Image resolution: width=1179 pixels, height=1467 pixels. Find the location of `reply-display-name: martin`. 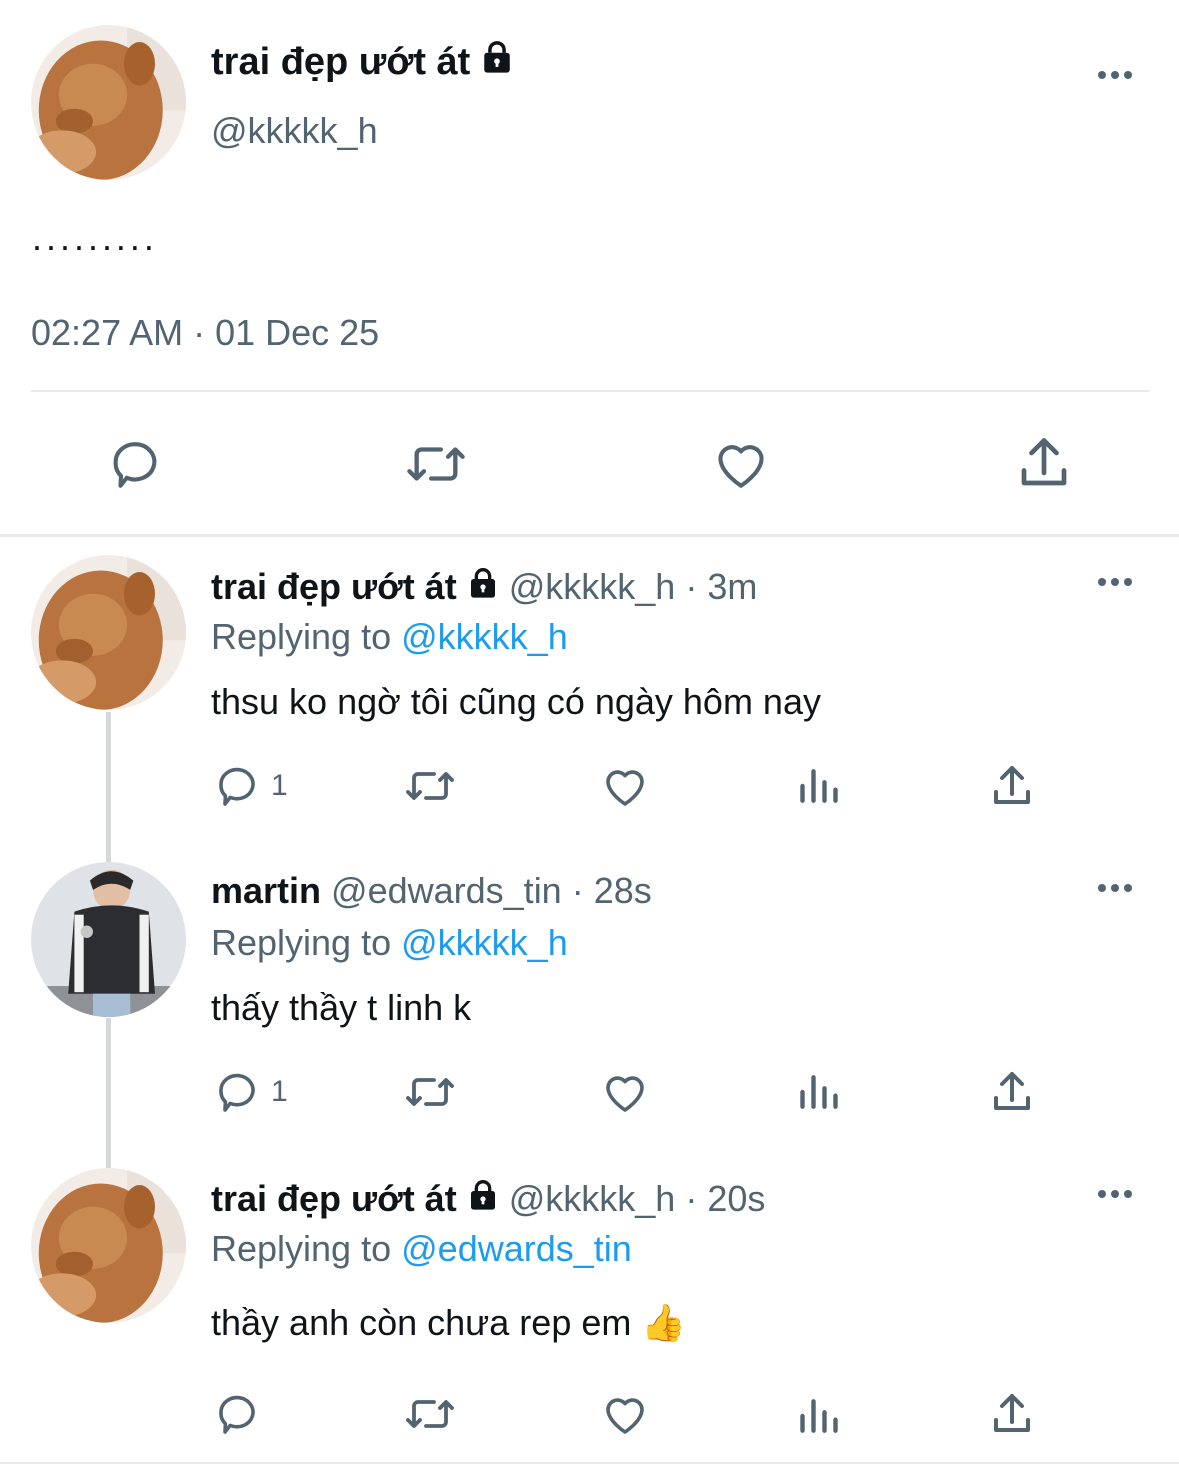

reply-display-name: martin is located at coordinates (266, 890).